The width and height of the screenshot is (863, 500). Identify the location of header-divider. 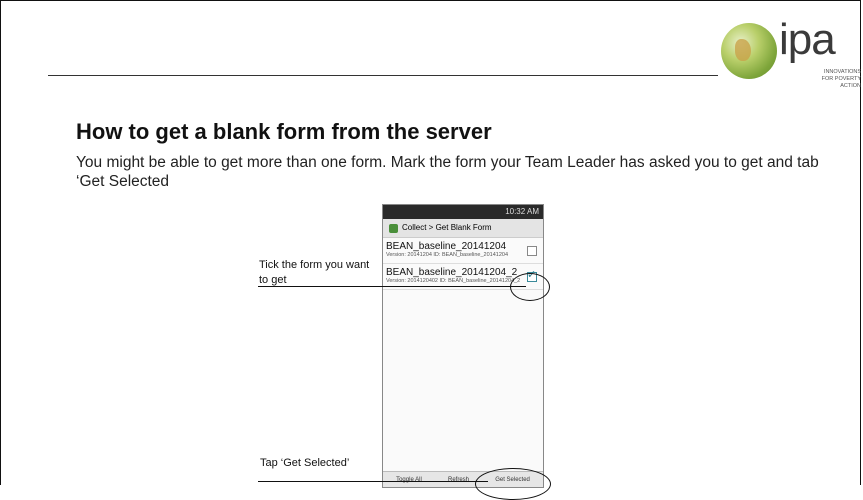
(383, 75).